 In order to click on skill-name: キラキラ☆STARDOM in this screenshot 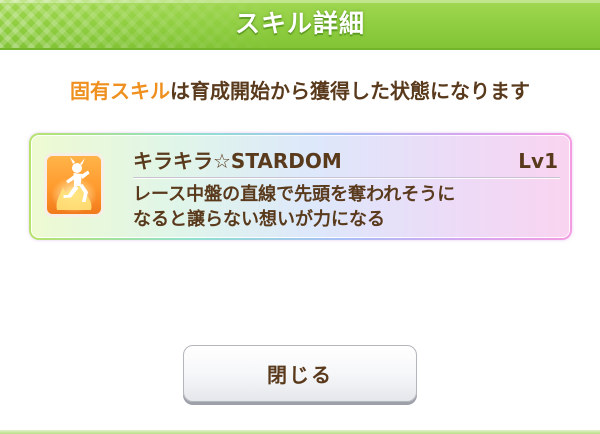, I will do `click(237, 161)`.